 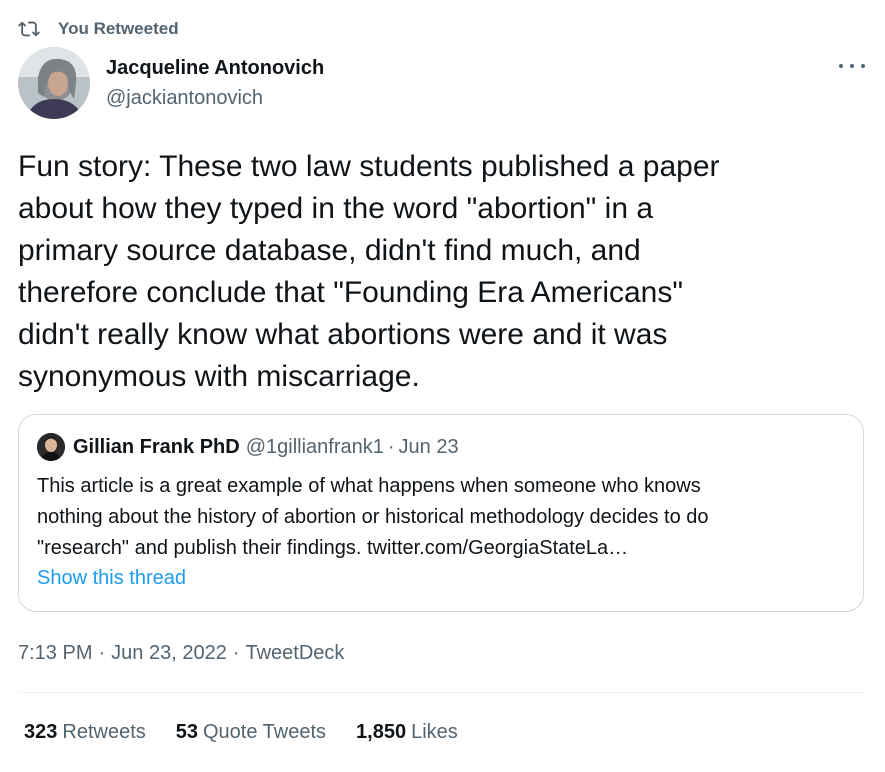 I want to click on divider, so click(x=442, y=692).